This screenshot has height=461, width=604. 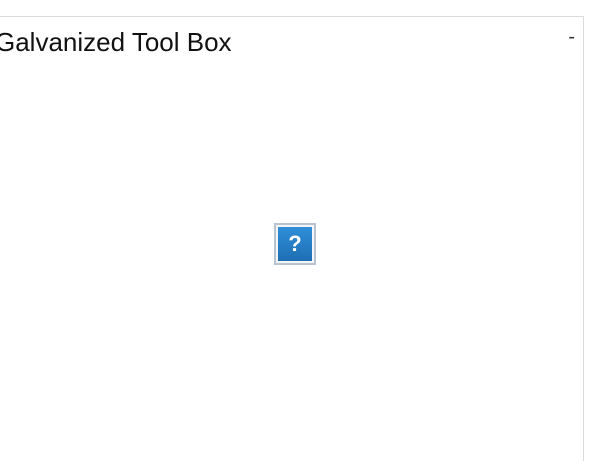 I want to click on panel-title: Galvanized Tool Box, so click(x=116, y=42).